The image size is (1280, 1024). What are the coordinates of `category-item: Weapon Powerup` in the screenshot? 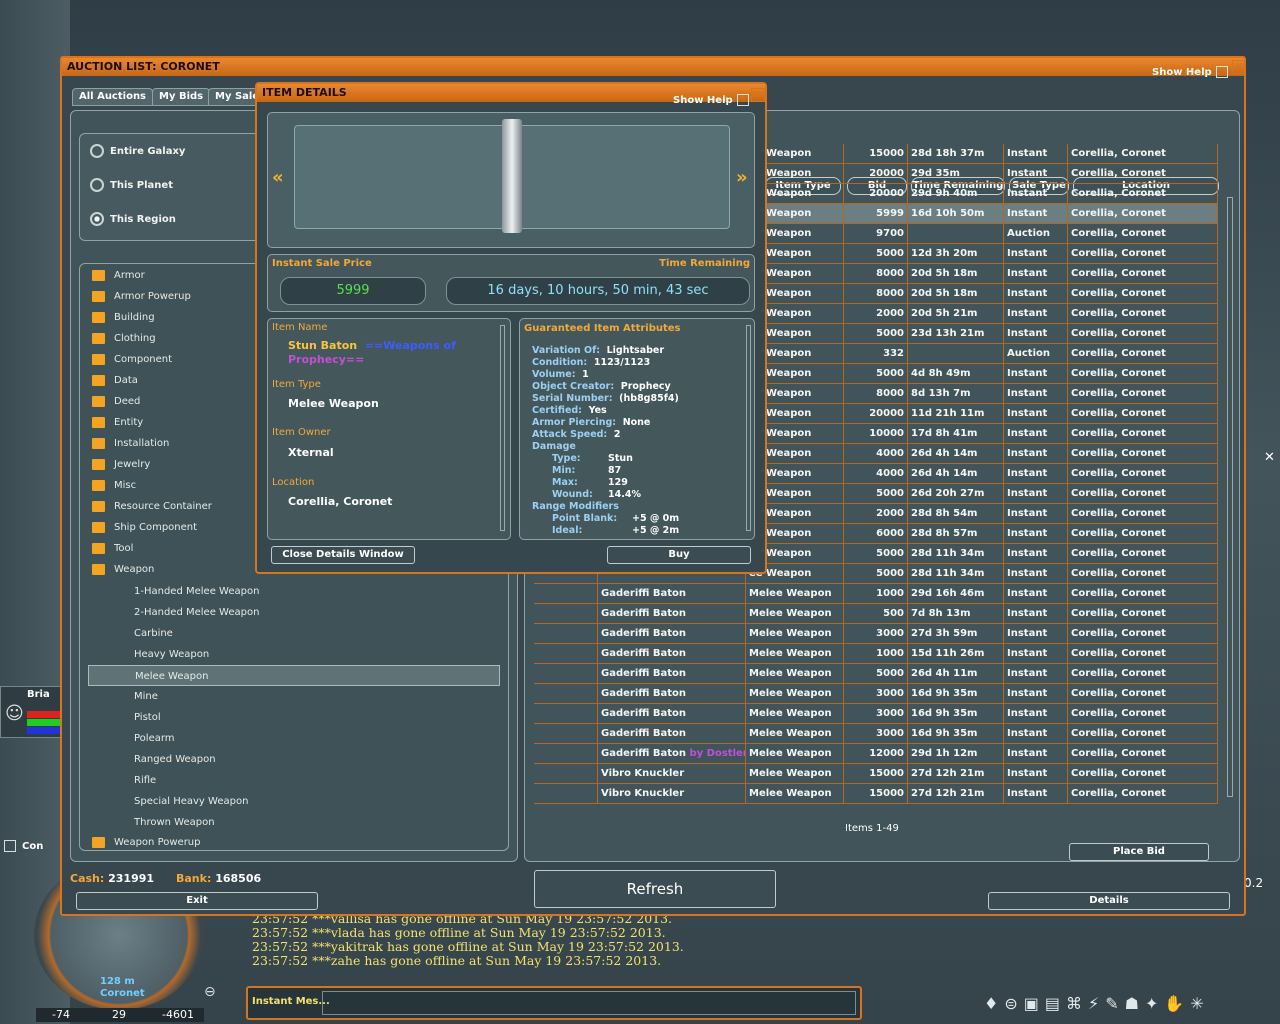 It's located at (294, 841).